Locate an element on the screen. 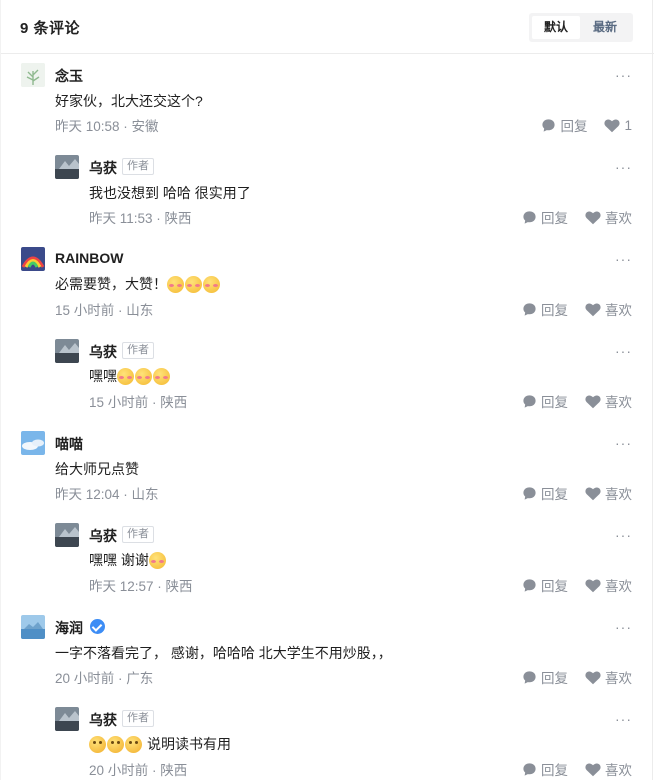 Image resolution: width=655 pixels, height=780 pixels. comment-location: 陕西 is located at coordinates (174, 770).